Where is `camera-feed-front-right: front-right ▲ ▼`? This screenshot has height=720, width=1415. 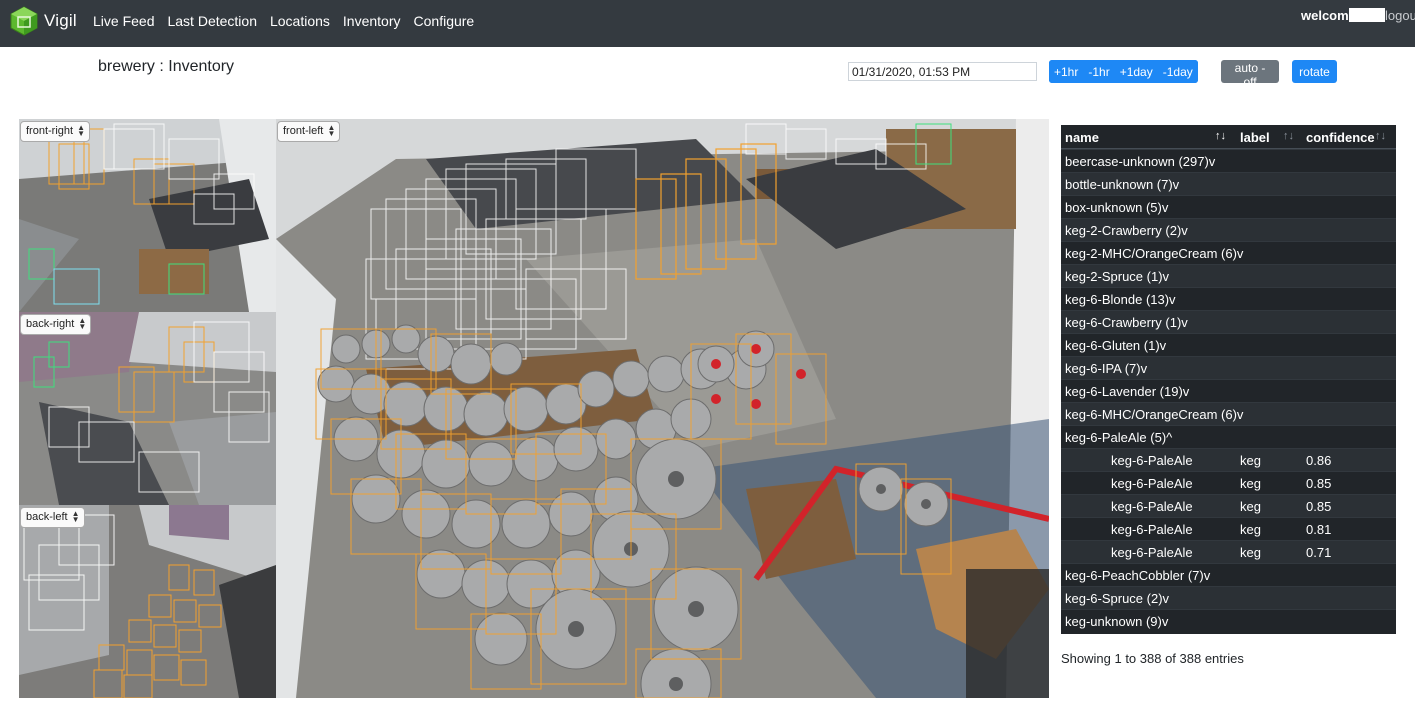 camera-feed-front-right: front-right ▲ ▼ is located at coordinates (147, 215).